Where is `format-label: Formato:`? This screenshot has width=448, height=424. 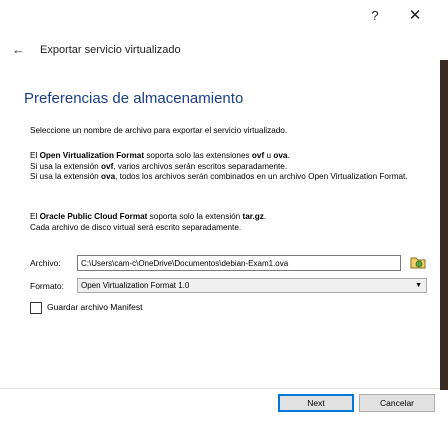 format-label: Formato: is located at coordinates (47, 286).